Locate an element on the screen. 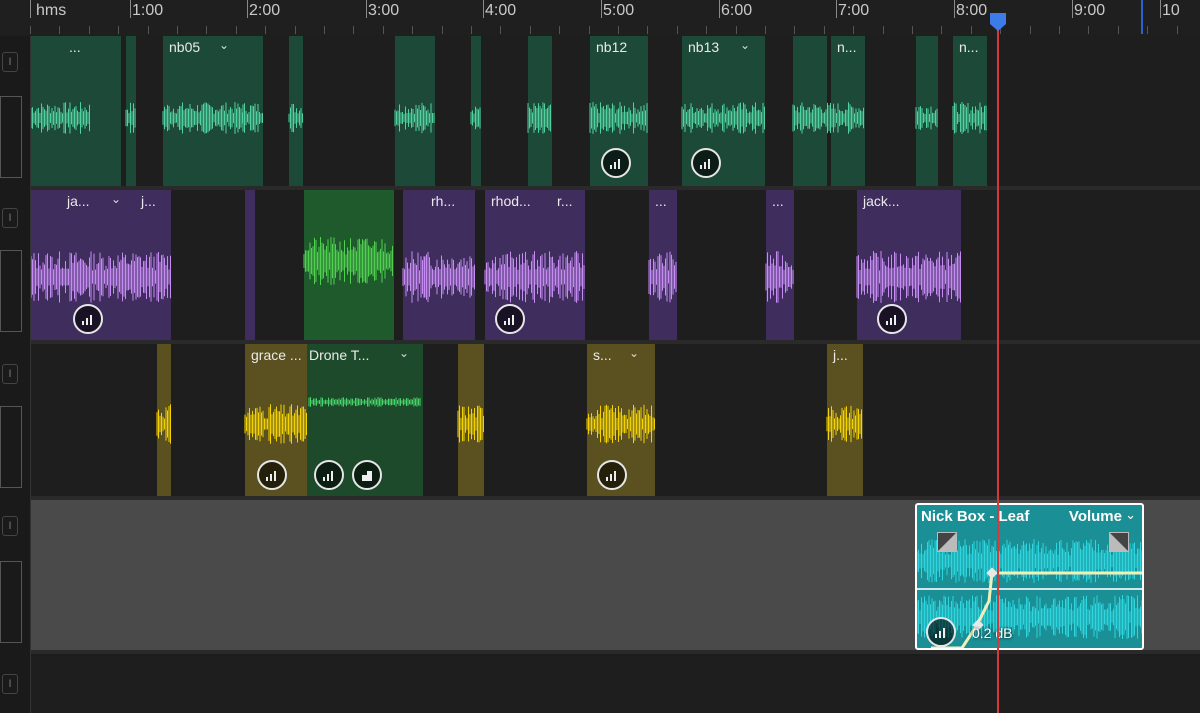 The width and height of the screenshot is (1200, 713). track3-waveform is located at coordinates (509, 420).